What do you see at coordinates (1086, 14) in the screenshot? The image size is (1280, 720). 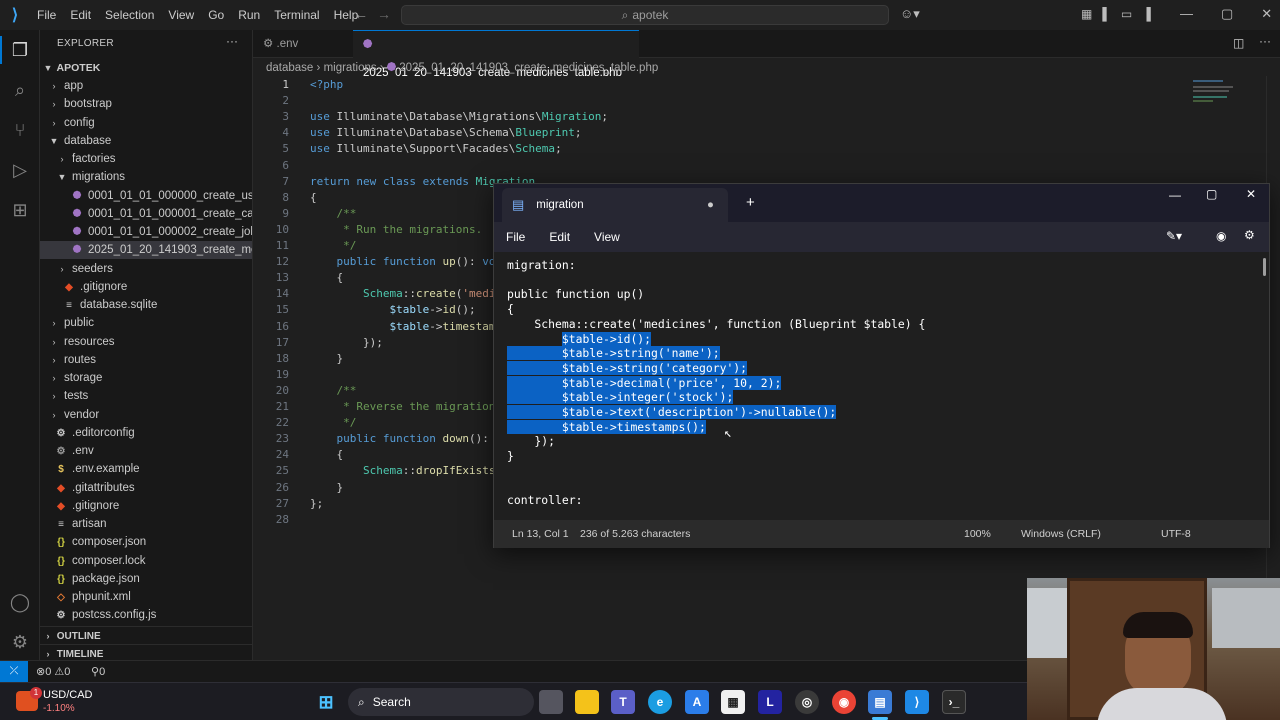 I see `layout-customize-icon: ▦` at bounding box center [1086, 14].